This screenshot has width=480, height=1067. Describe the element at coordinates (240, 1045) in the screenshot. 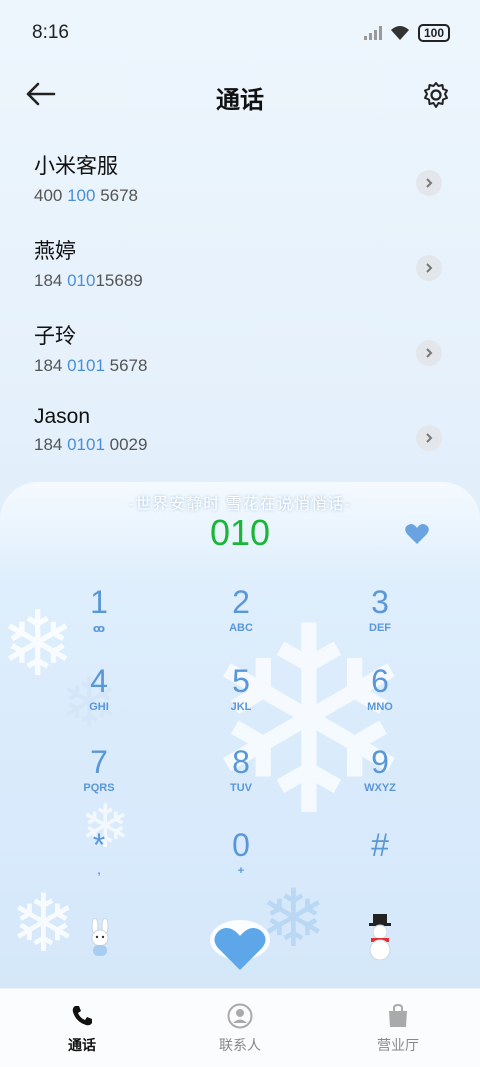

I see `tab-contacts-label: 联系人` at that location.